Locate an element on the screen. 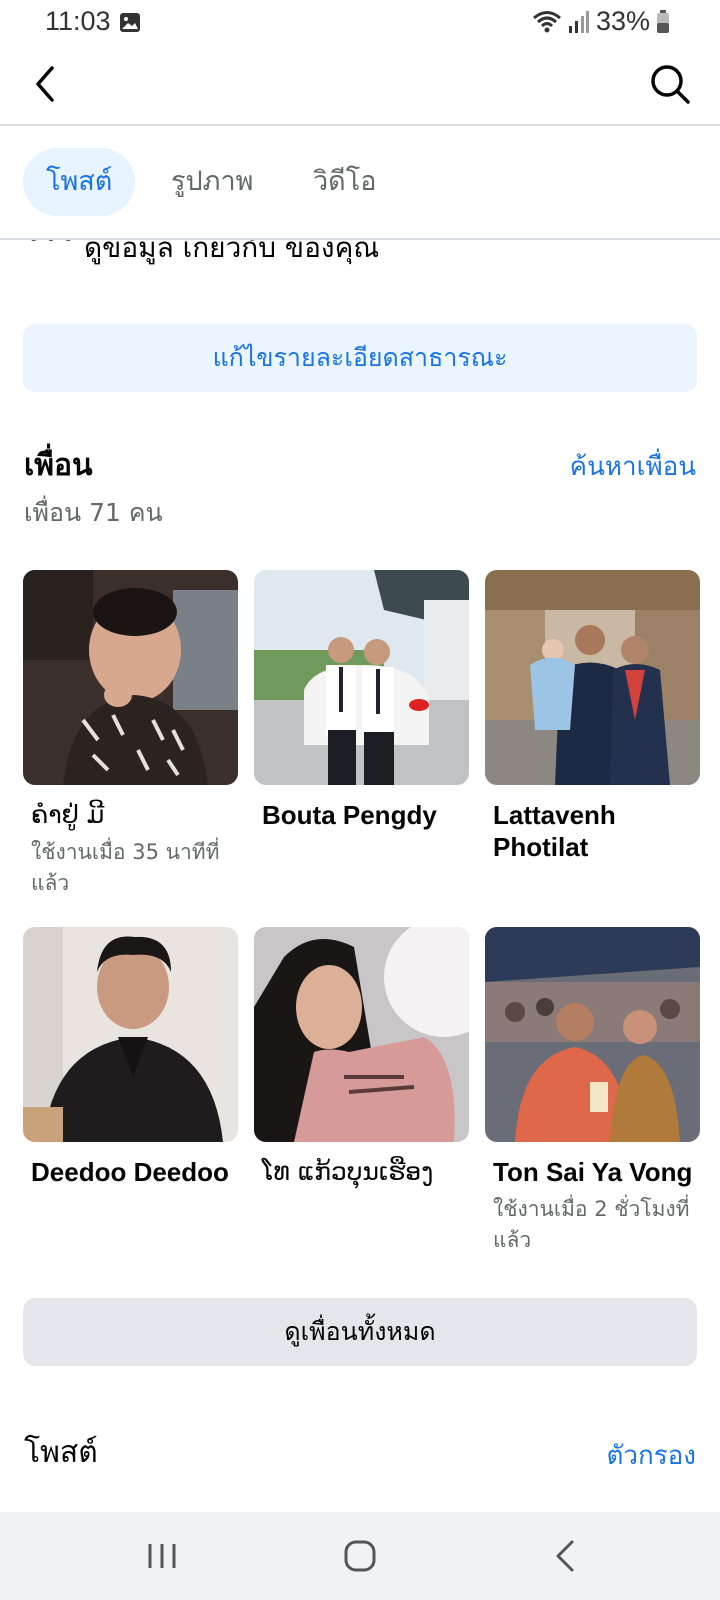  friend-active-status: ใช้งานเมื่อ 2 ชั่วโมงที่แล้ว is located at coordinates (591, 1224).